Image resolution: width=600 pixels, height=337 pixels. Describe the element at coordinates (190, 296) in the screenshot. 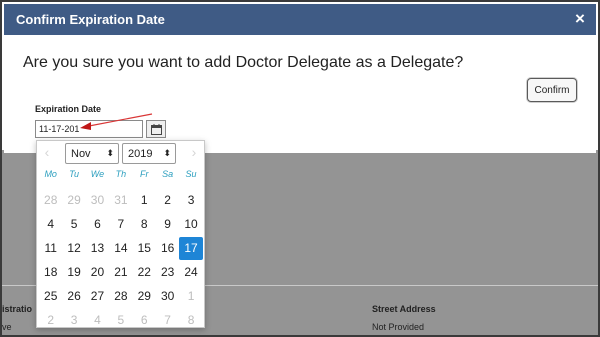

I see `calendar-day-other-month: 1` at that location.